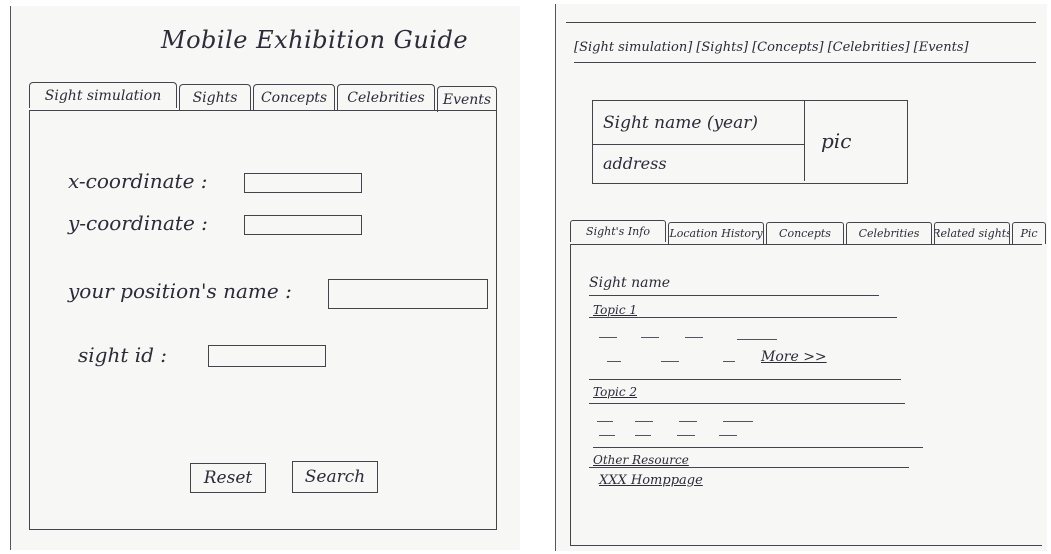  I want to click on nav-celebrities: [Celebrities], so click(869, 47).